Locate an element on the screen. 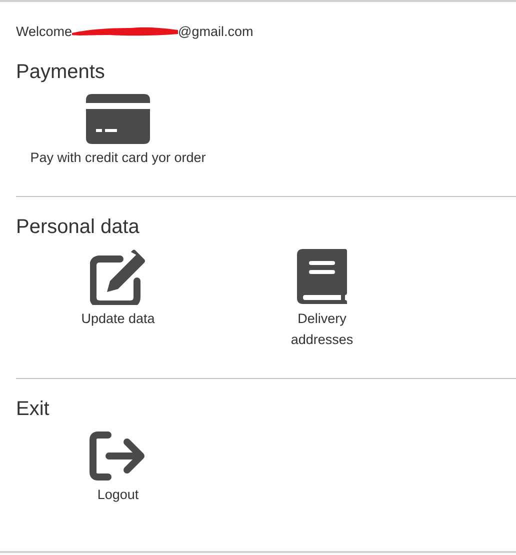 The width and height of the screenshot is (516, 555). tile-link: Delivery addresses is located at coordinates (322, 329).